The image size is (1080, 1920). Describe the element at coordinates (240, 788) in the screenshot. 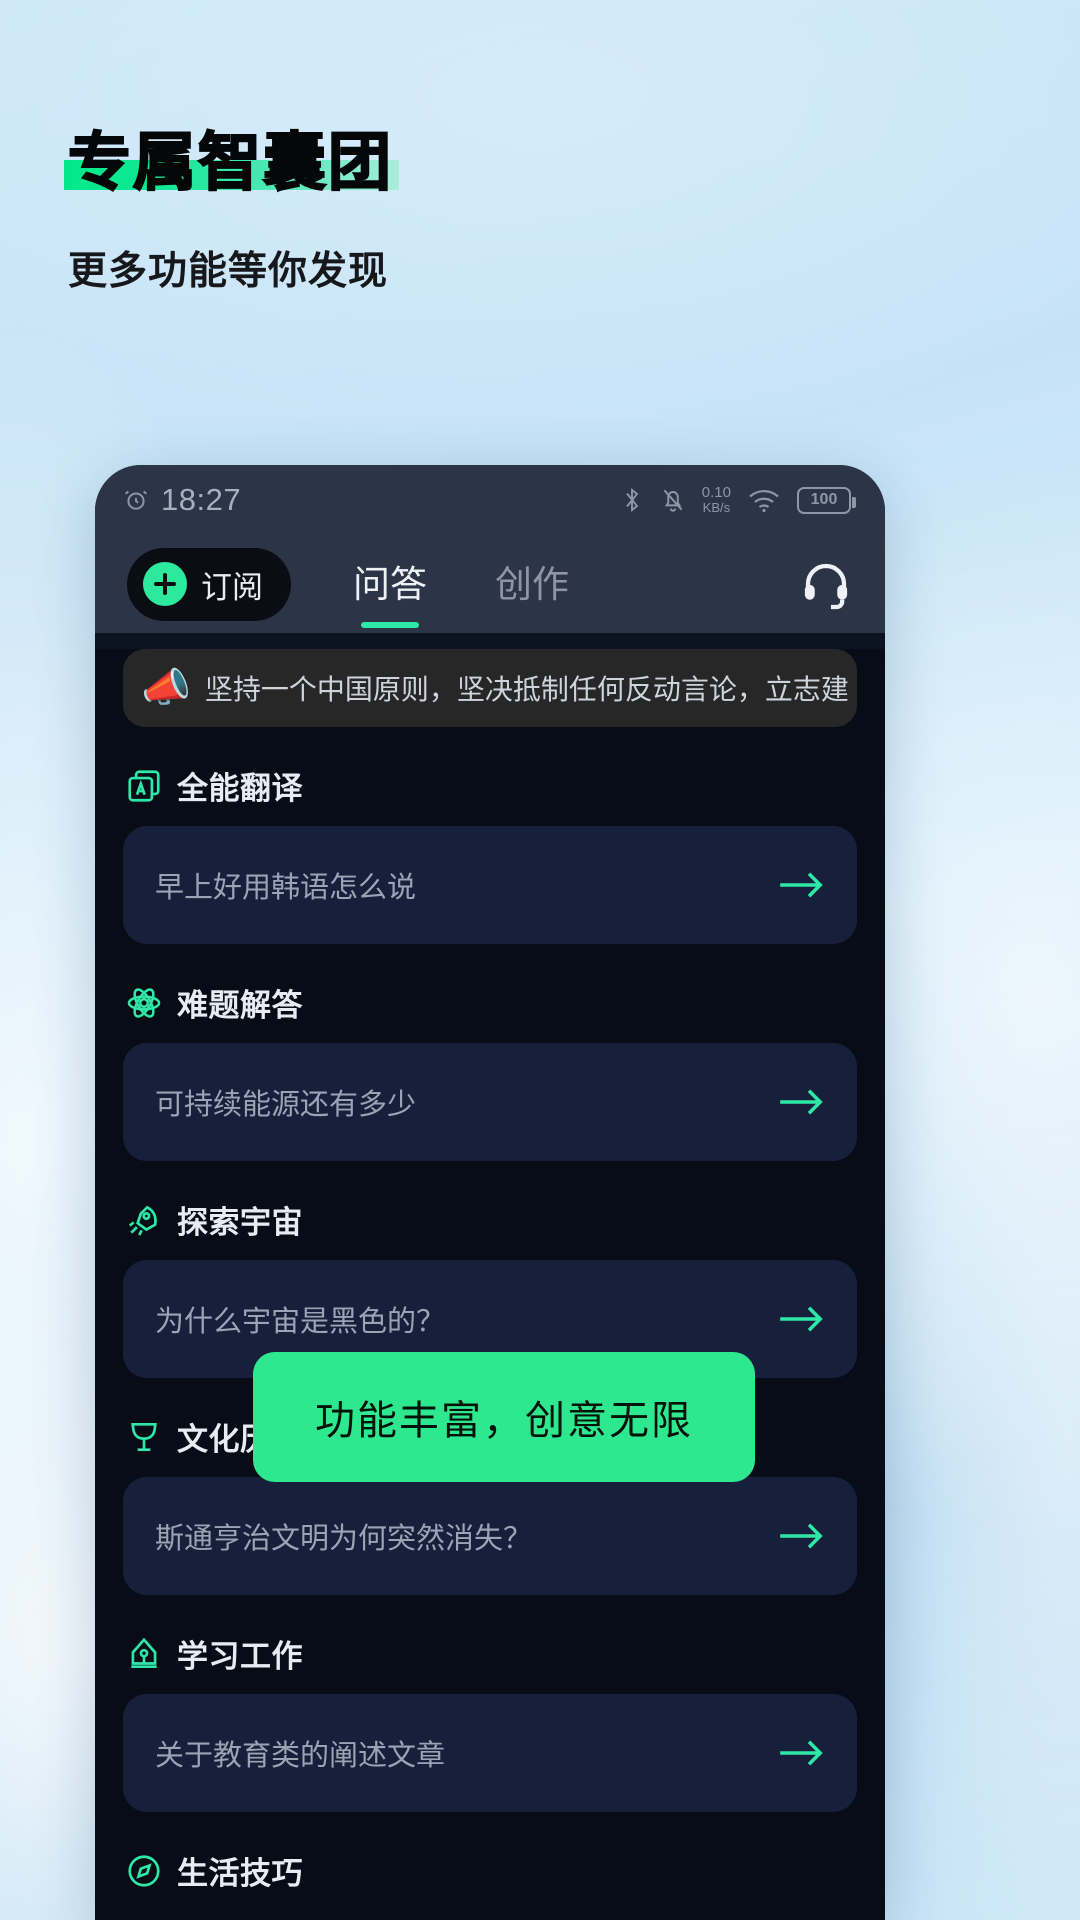

I see `section-title: 全能翻译` at that location.